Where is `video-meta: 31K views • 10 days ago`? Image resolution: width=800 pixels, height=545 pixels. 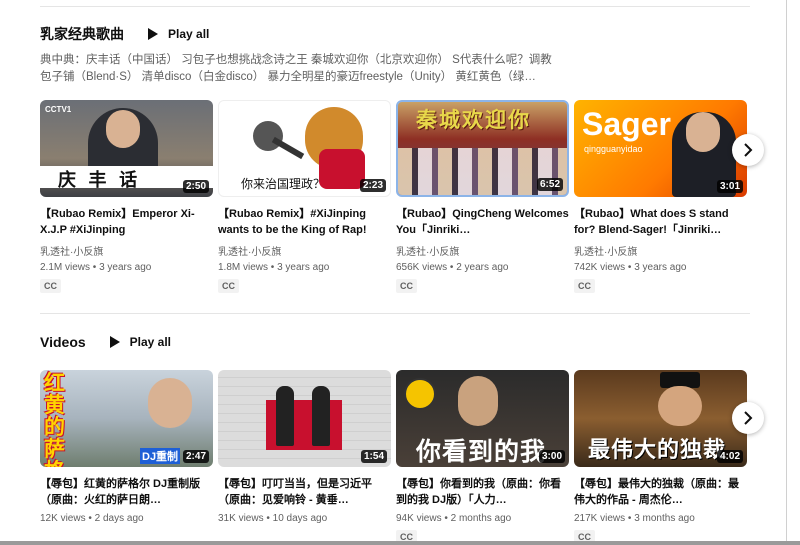 video-meta: 31K views • 10 days ago is located at coordinates (273, 518).